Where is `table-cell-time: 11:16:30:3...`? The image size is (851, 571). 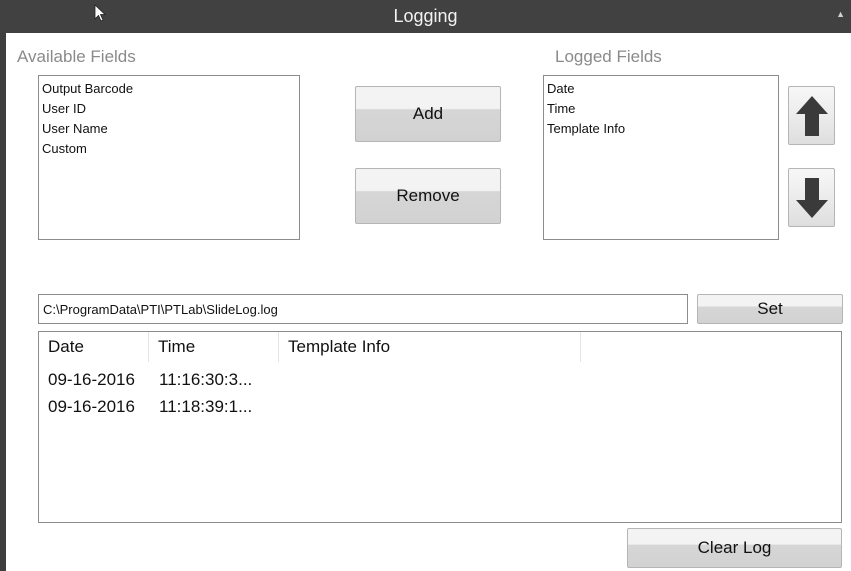 table-cell-time: 11:16:30:3... is located at coordinates (205, 380).